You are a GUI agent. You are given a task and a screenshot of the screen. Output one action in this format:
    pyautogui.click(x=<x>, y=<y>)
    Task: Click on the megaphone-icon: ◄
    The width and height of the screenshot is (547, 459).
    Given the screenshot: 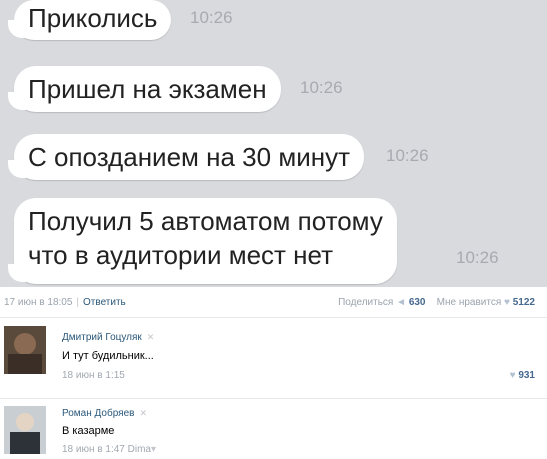 What is the action you would take?
    pyautogui.click(x=401, y=302)
    